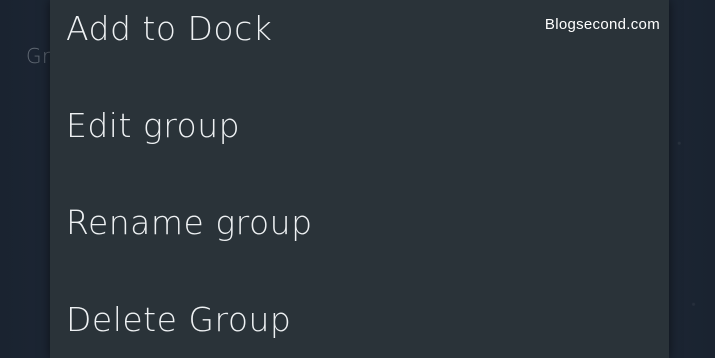 The width and height of the screenshot is (715, 358). Describe the element at coordinates (602, 24) in the screenshot. I see `watermark-text: Blogsecond.com` at that location.